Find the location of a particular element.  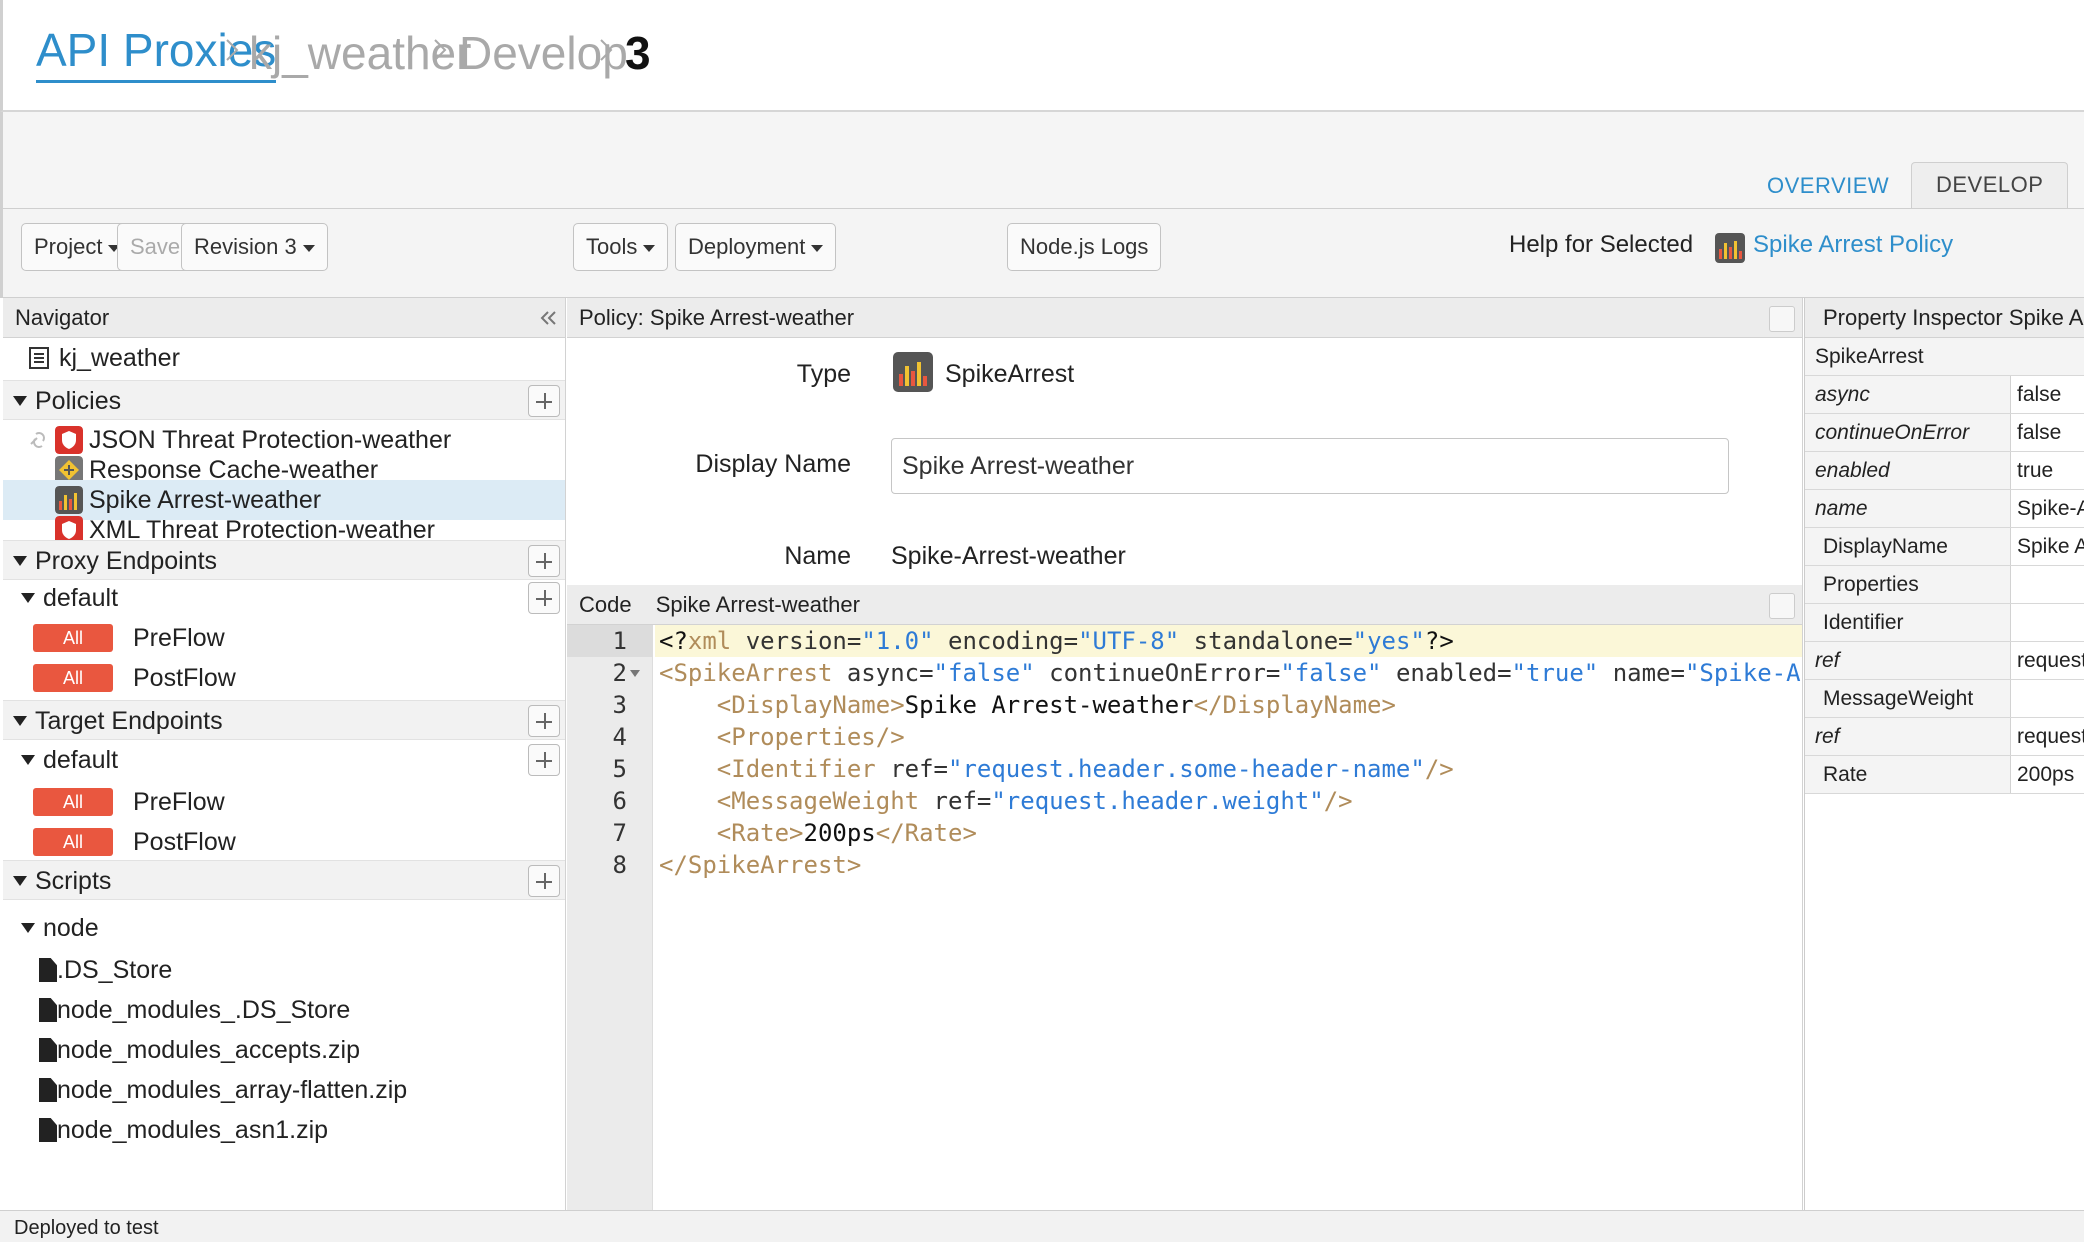

policy-header-title: Policy: Spike Arrest-weather is located at coordinates (717, 317).